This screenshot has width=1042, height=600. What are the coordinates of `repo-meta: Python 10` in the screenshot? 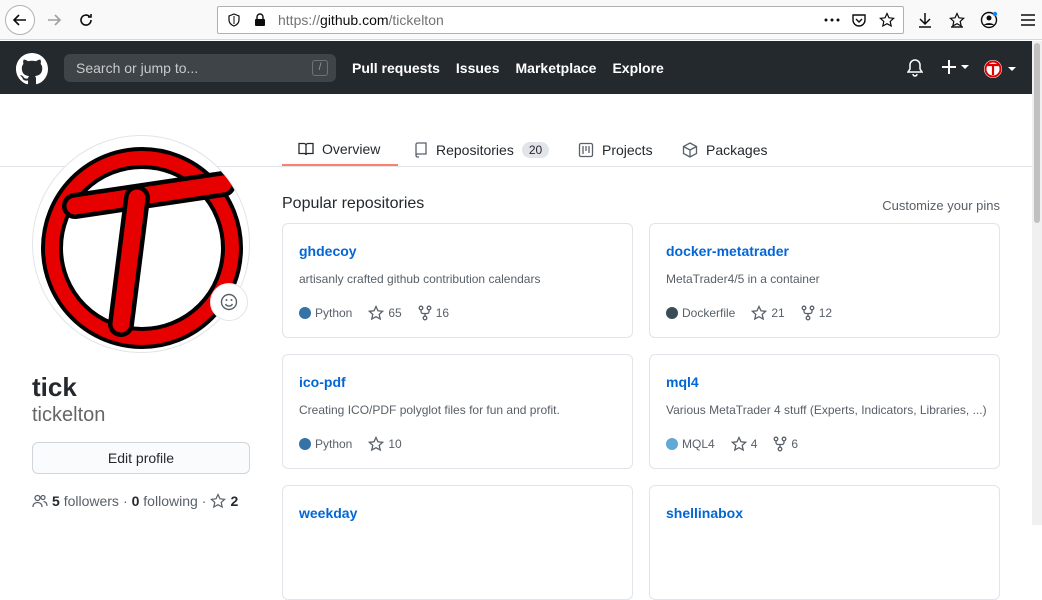 It's located at (350, 444).